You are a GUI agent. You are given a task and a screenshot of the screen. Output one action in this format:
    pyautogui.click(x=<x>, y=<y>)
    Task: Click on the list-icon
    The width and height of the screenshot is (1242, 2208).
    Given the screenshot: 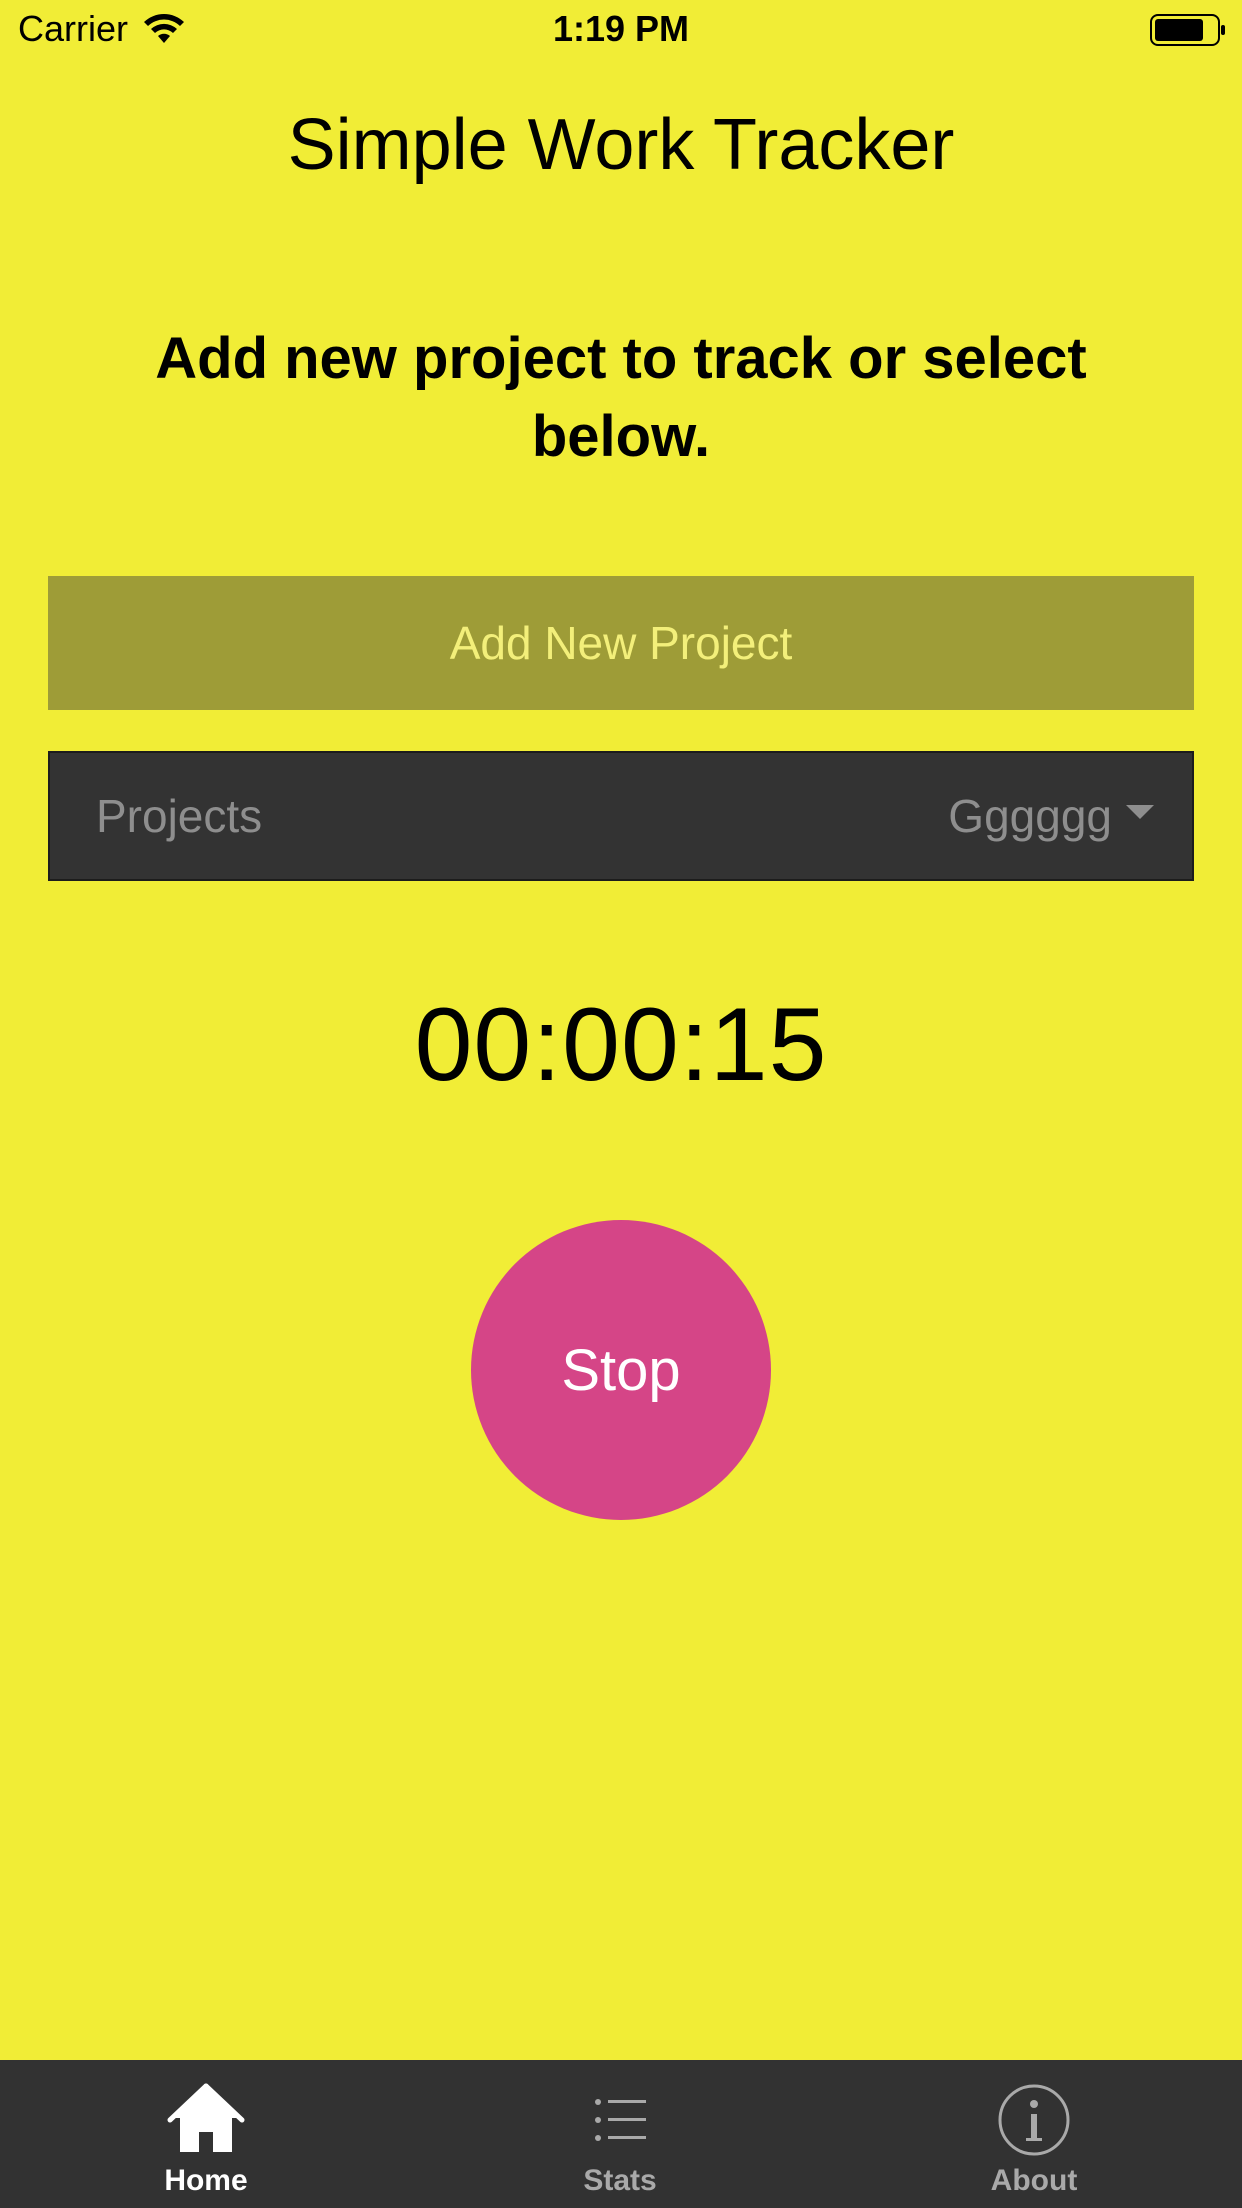 What is the action you would take?
    pyautogui.click(x=620, y=2120)
    